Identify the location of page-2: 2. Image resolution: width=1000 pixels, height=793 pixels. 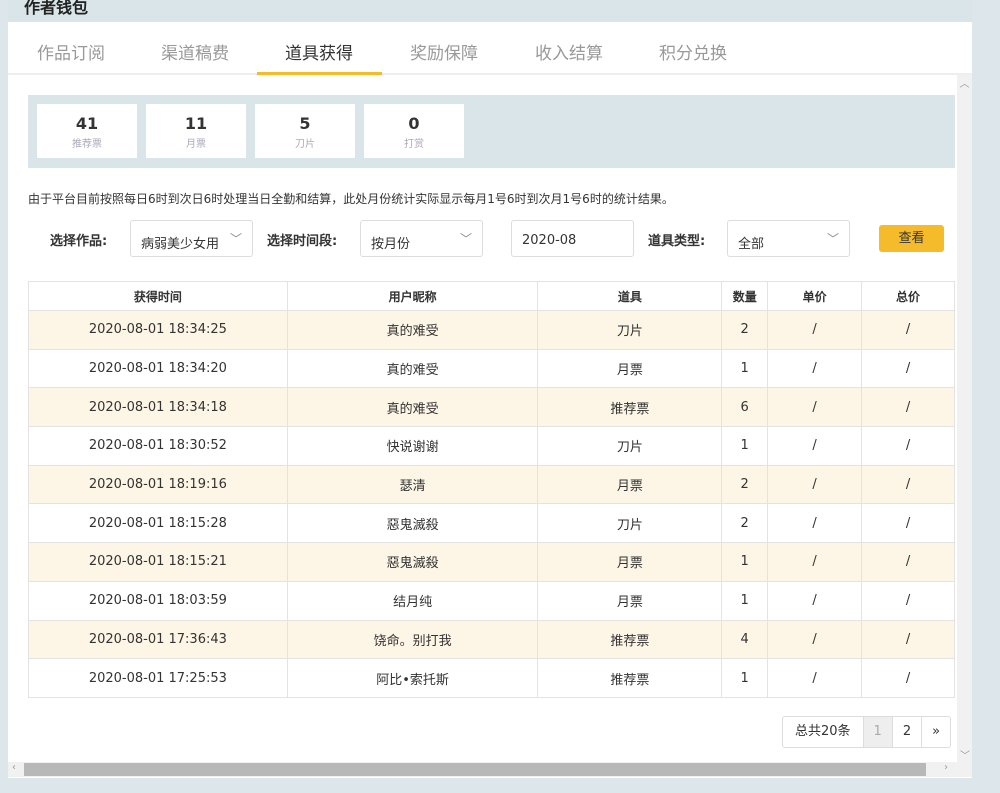
(906, 732).